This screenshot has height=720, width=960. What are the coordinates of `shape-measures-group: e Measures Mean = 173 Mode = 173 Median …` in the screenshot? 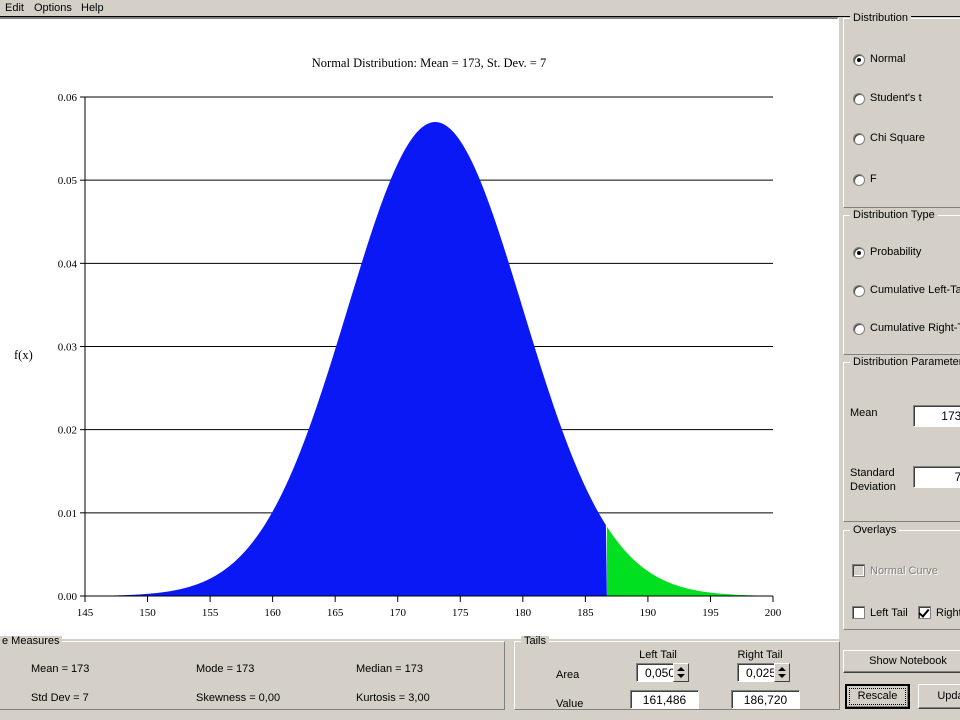 It's located at (252, 673).